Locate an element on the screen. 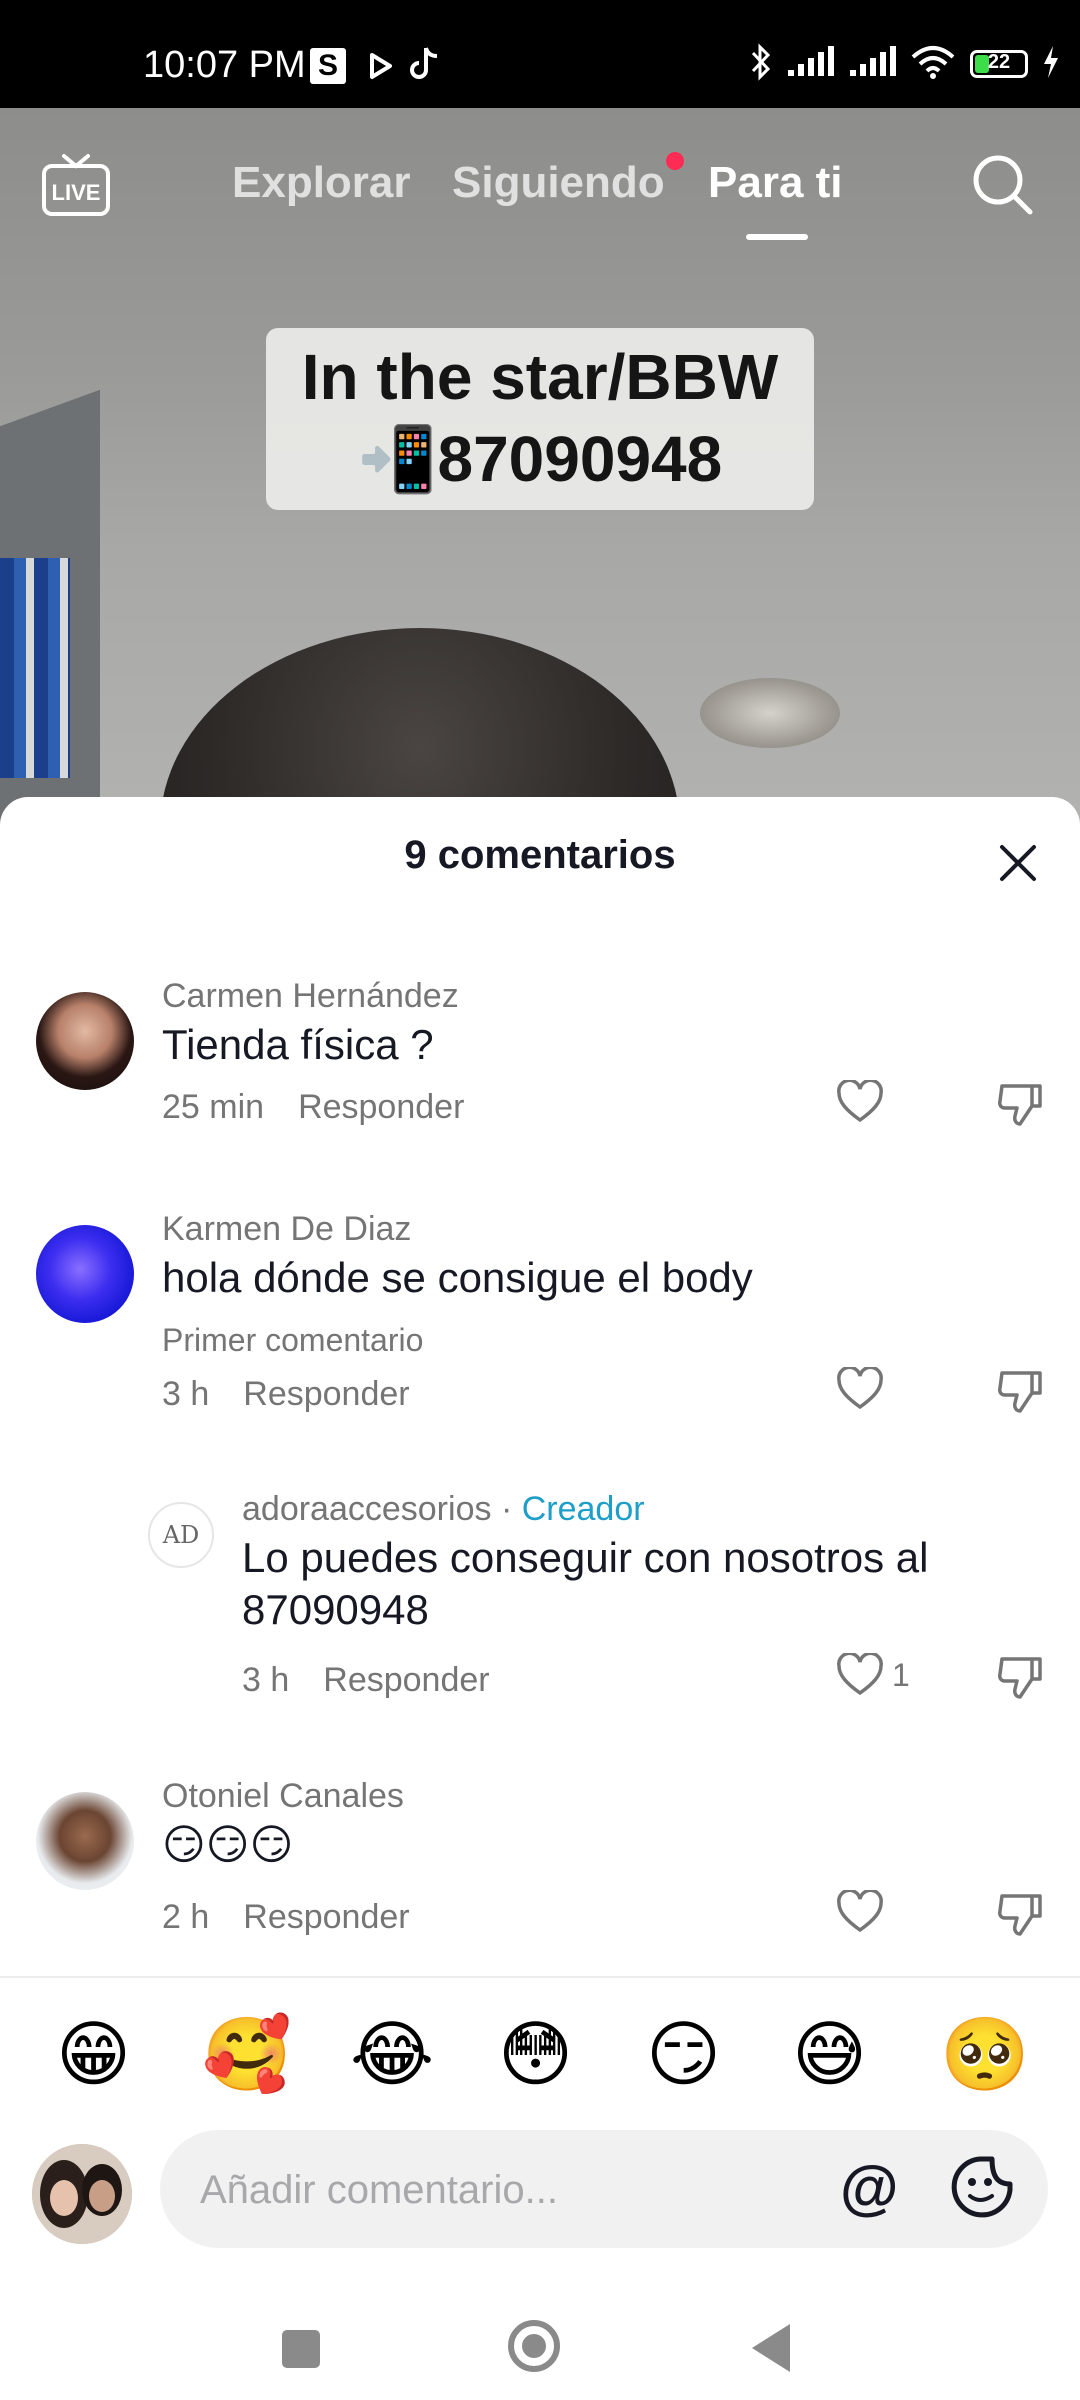  comment-text: Tienda física ? is located at coordinates (298, 1044).